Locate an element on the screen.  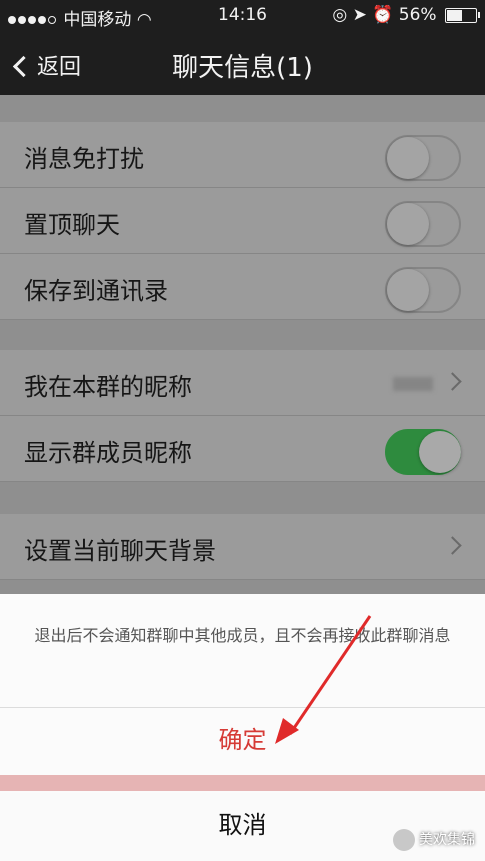
annotation-arrow is located at coordinates (323, 679).